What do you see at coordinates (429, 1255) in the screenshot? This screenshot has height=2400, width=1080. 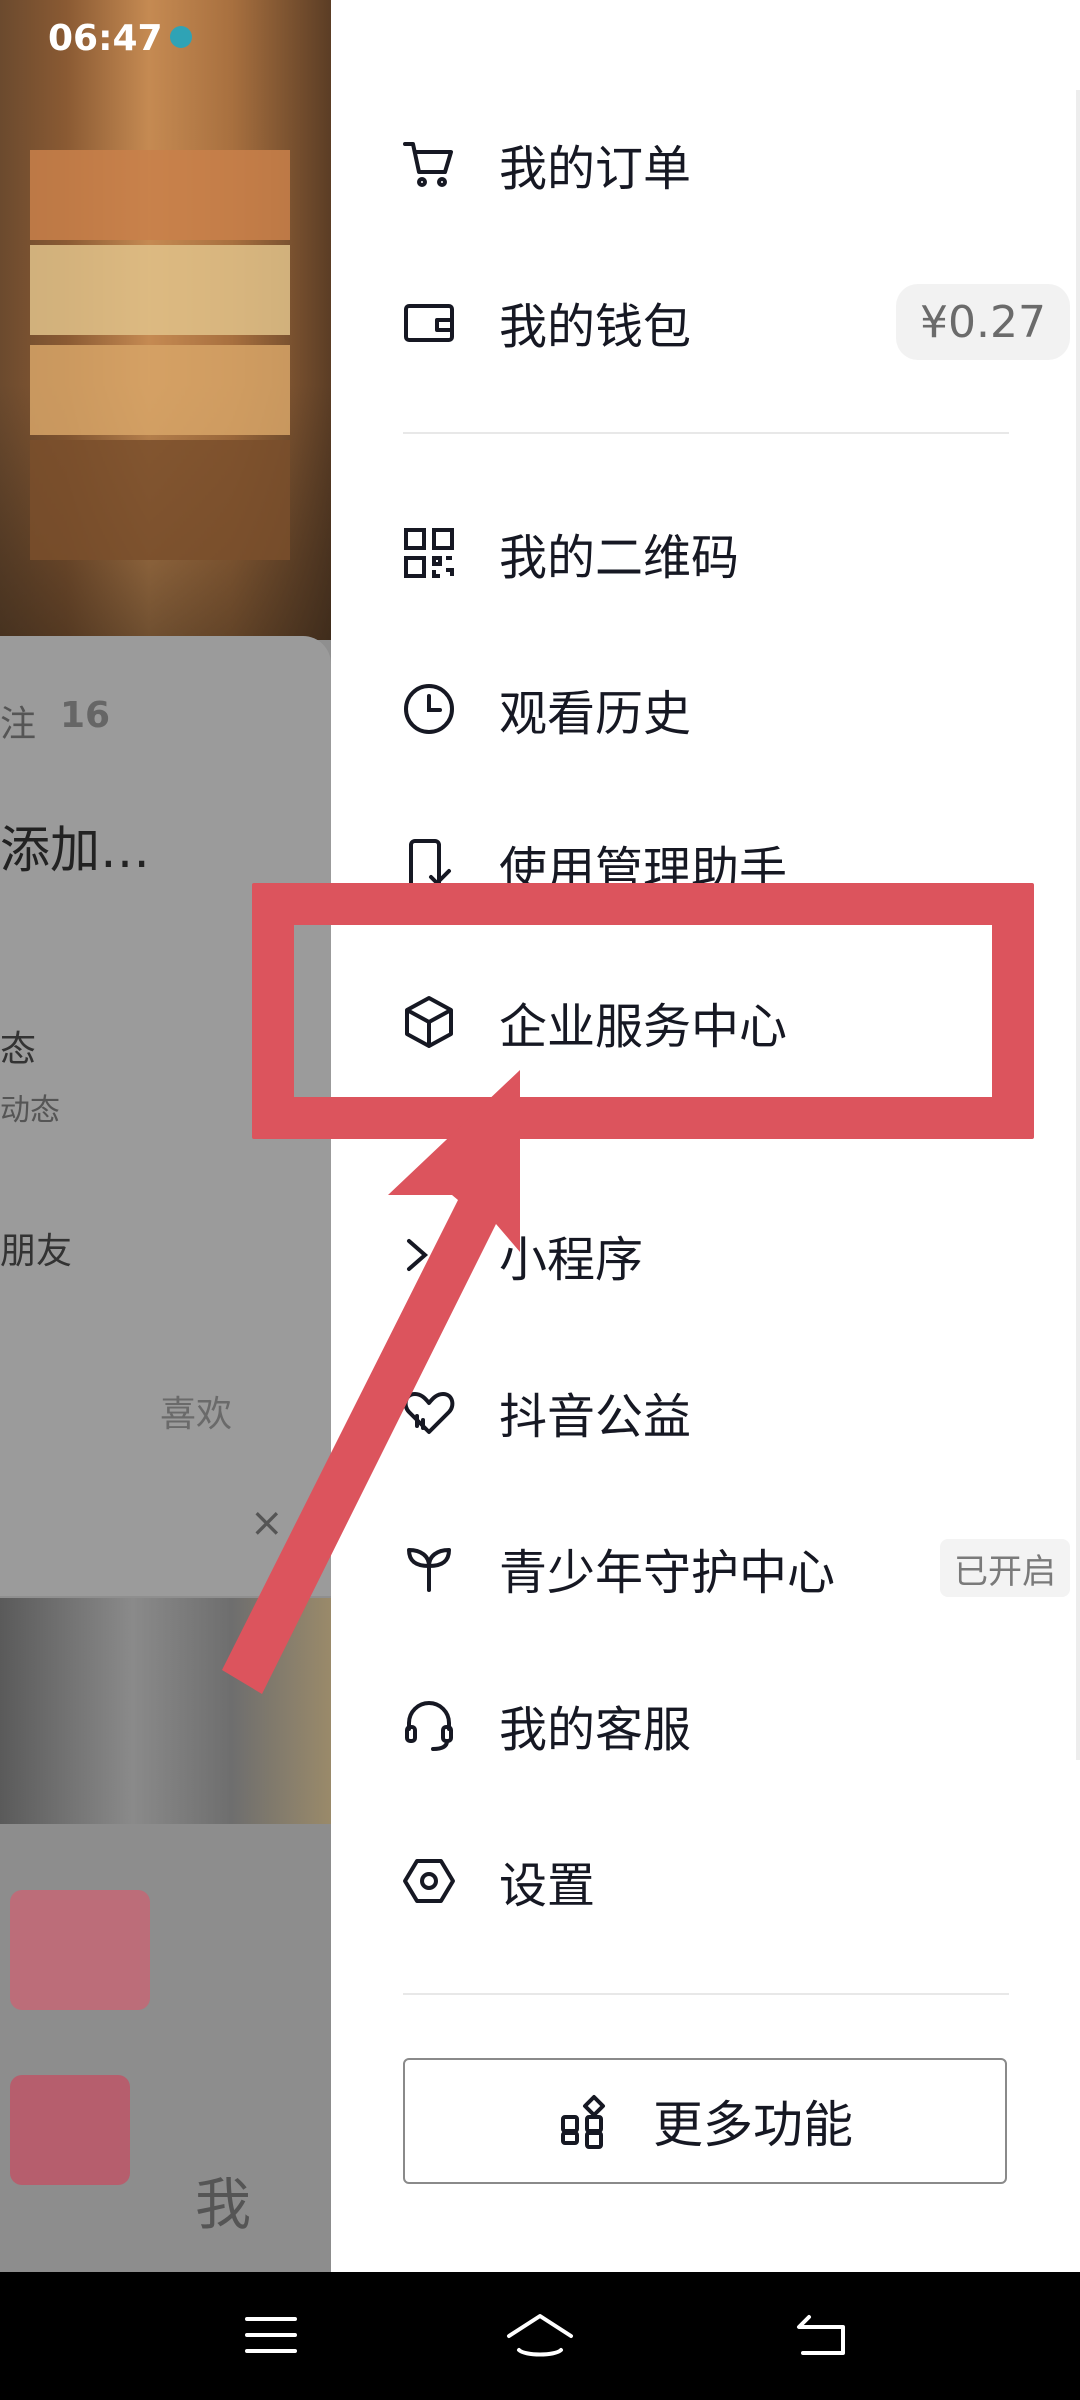 I see `miniprogram-icon` at bounding box center [429, 1255].